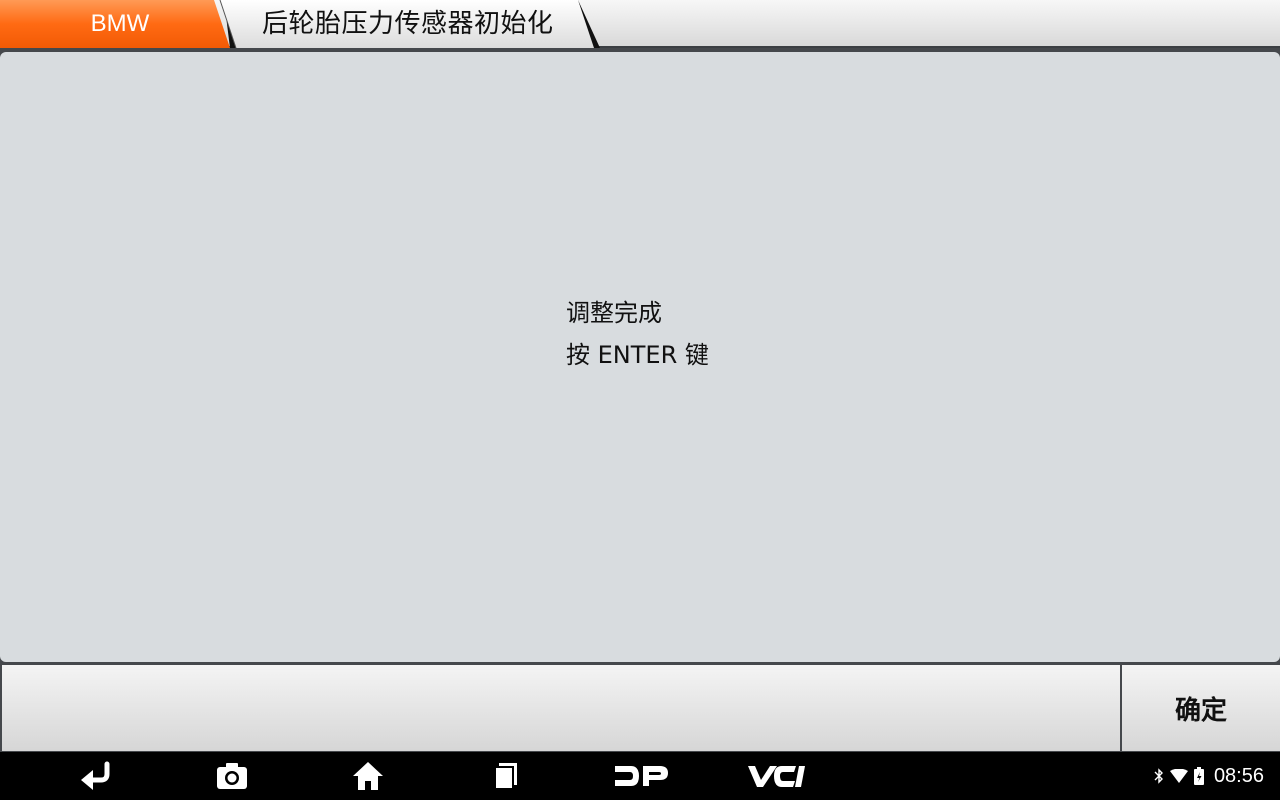 This screenshot has width=1280, height=800. I want to click on breadcrumb-function-label: 后轮胎压力传感器初始化, so click(408, 24).